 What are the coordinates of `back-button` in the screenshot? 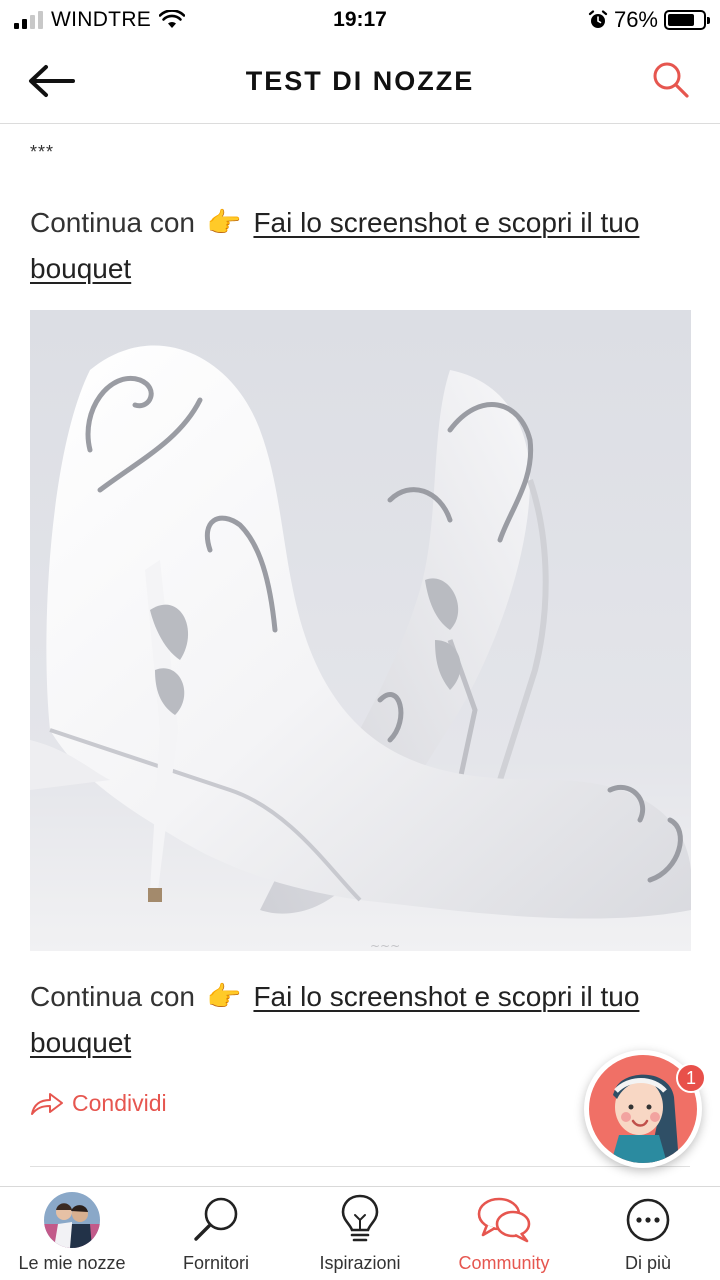 It's located at (51, 81).